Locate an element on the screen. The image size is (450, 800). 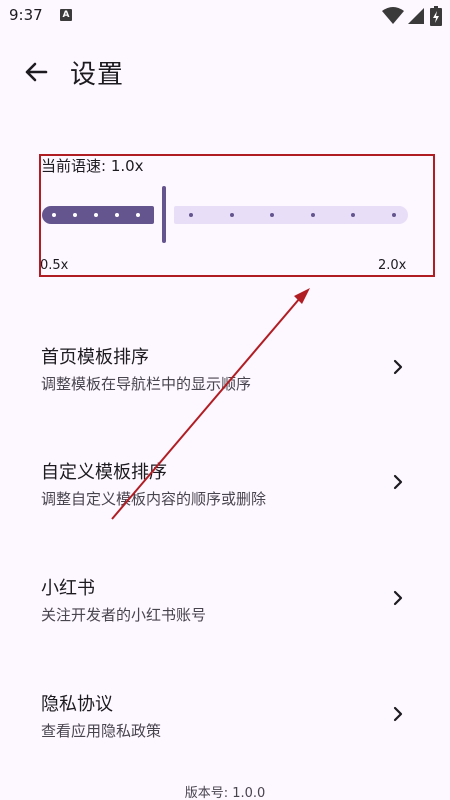
status-time: 9:37 is located at coordinates (26, 15).